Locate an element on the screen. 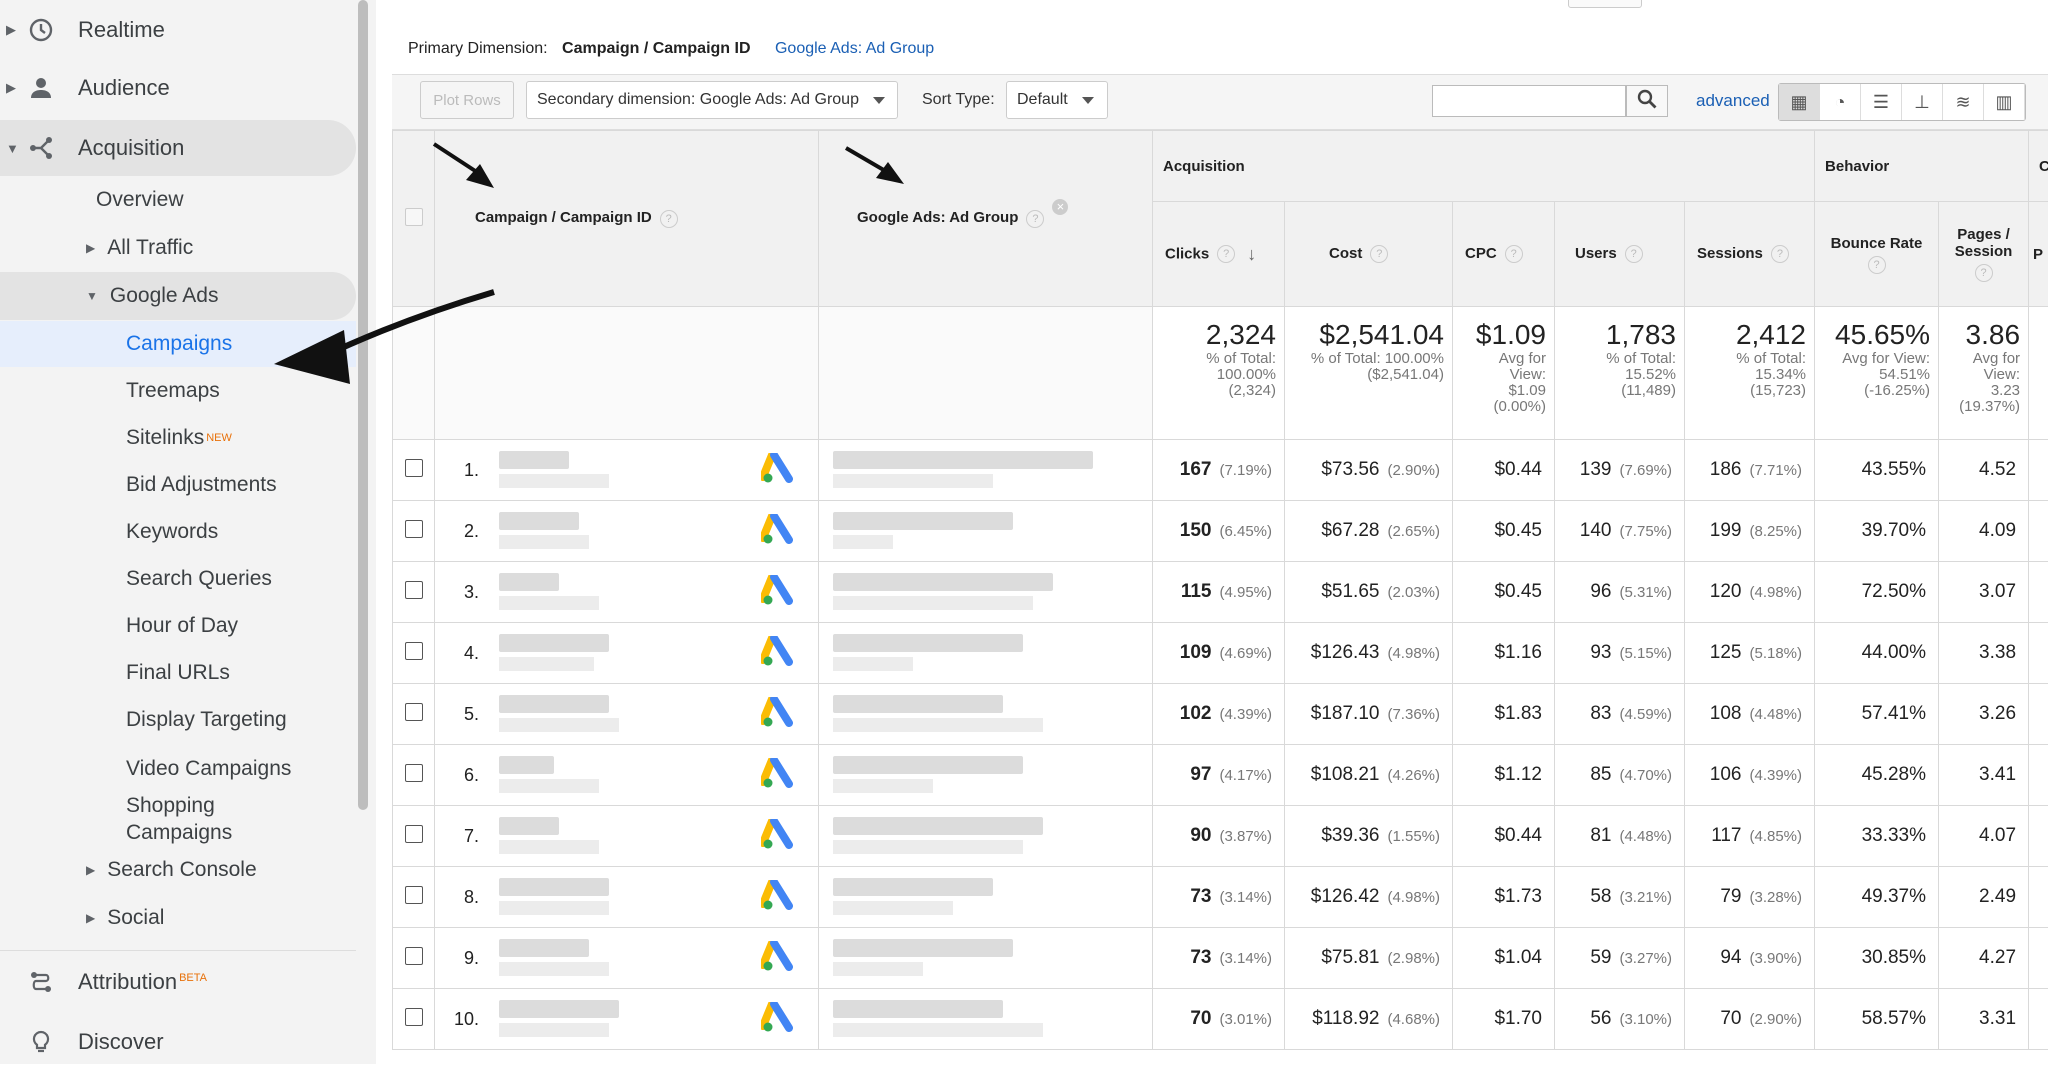 The height and width of the screenshot is (1070, 2048). sidebar-item-display-targeting: Display Targeting is located at coordinates (206, 720).